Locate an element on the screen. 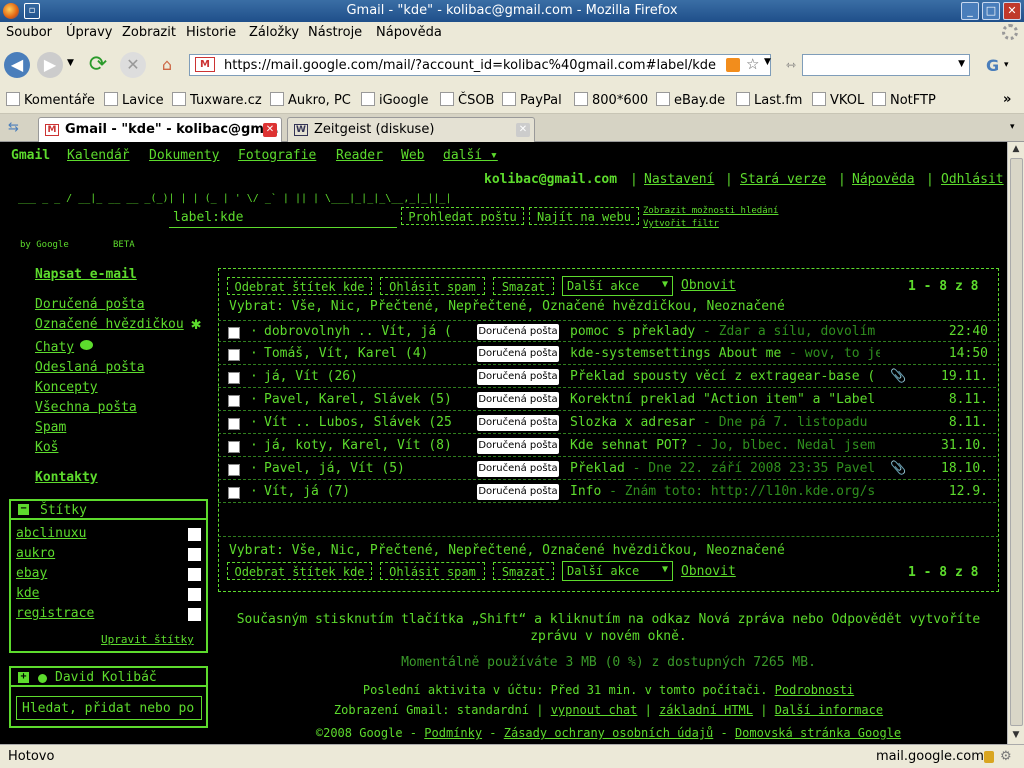 This screenshot has height=768, width=1024. web-search-input: ▼ is located at coordinates (886, 65).